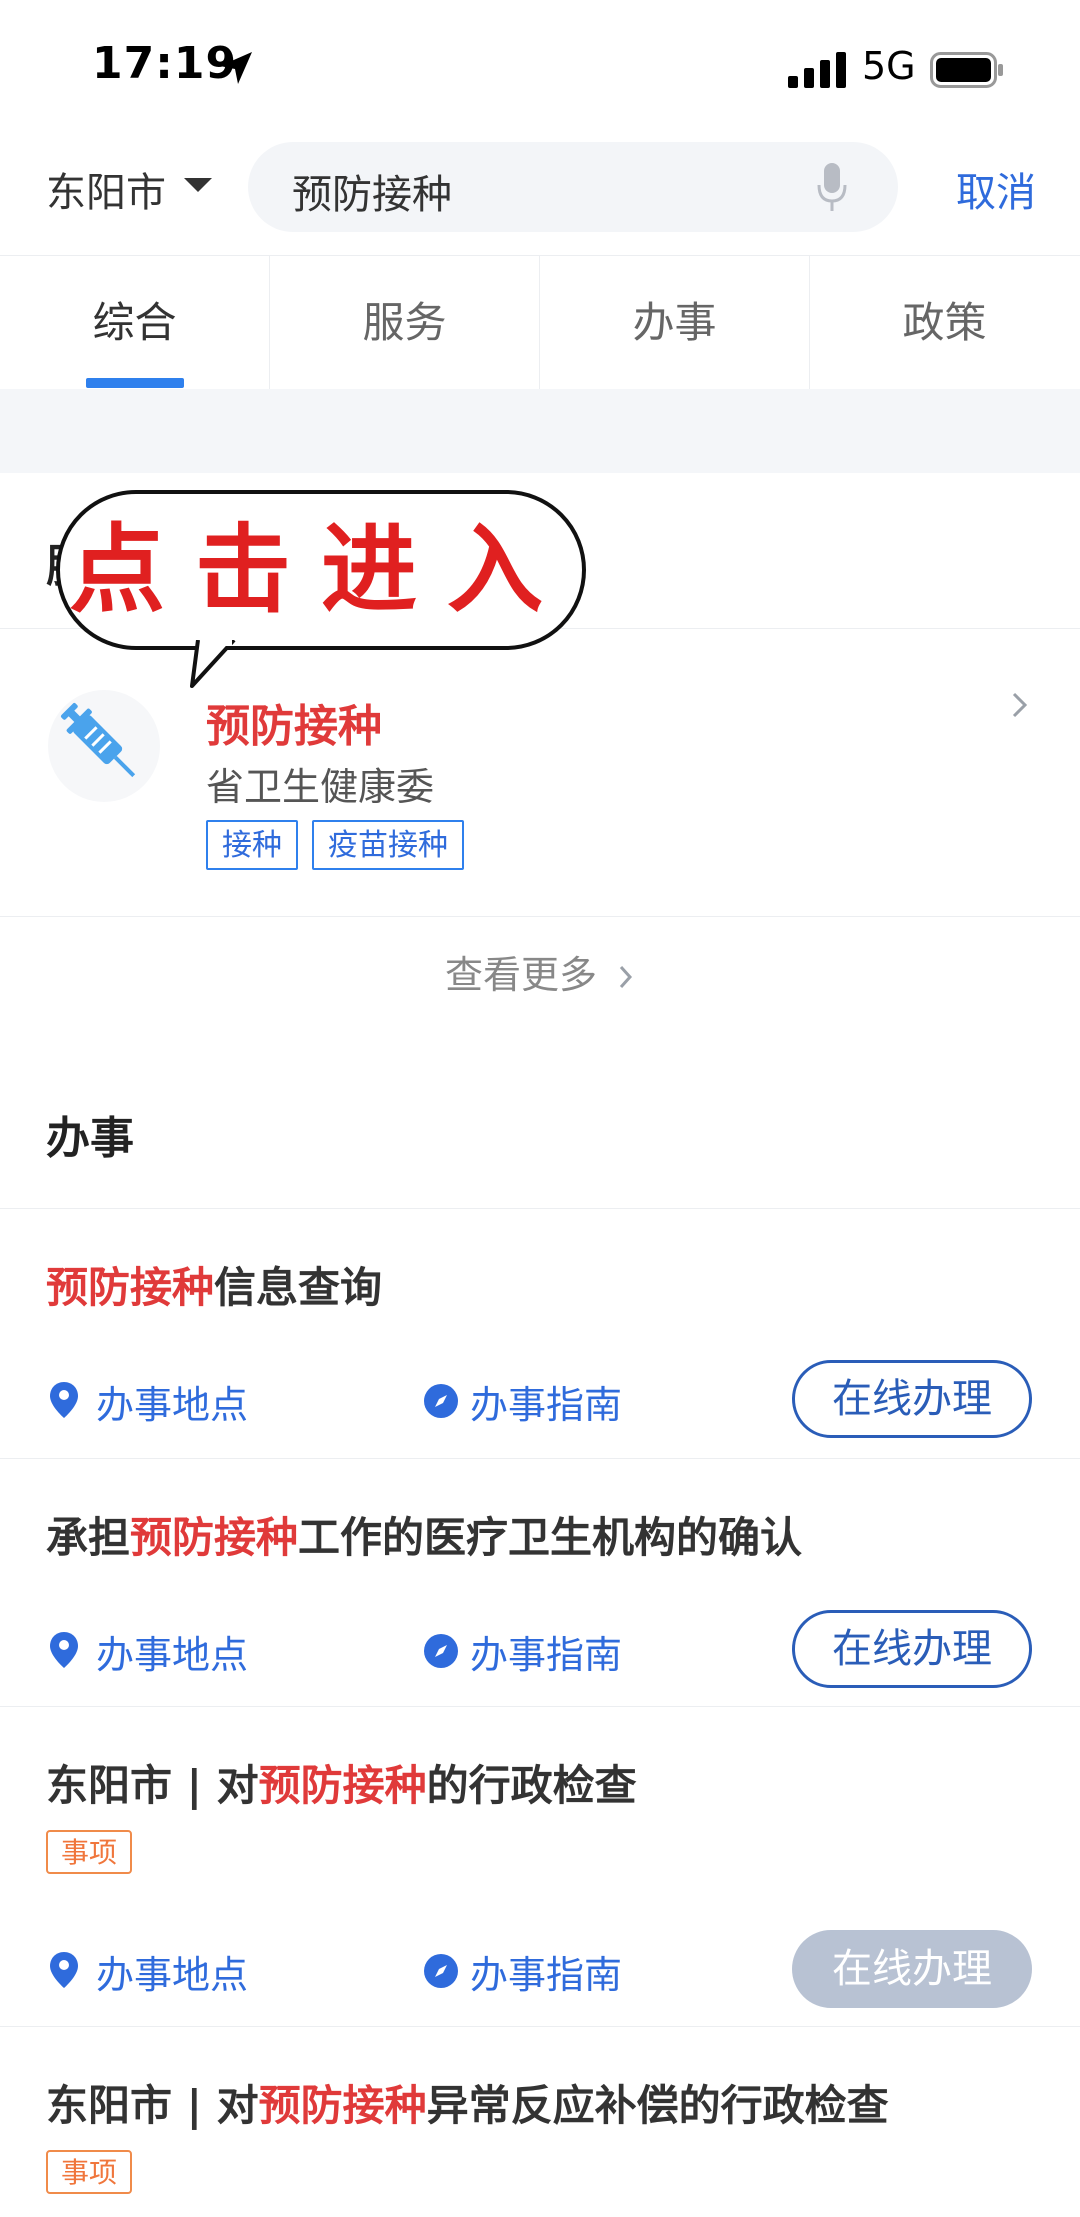  I want to click on affair-title: 东阳市 | 对预防接种的行政检查, so click(341, 1782).